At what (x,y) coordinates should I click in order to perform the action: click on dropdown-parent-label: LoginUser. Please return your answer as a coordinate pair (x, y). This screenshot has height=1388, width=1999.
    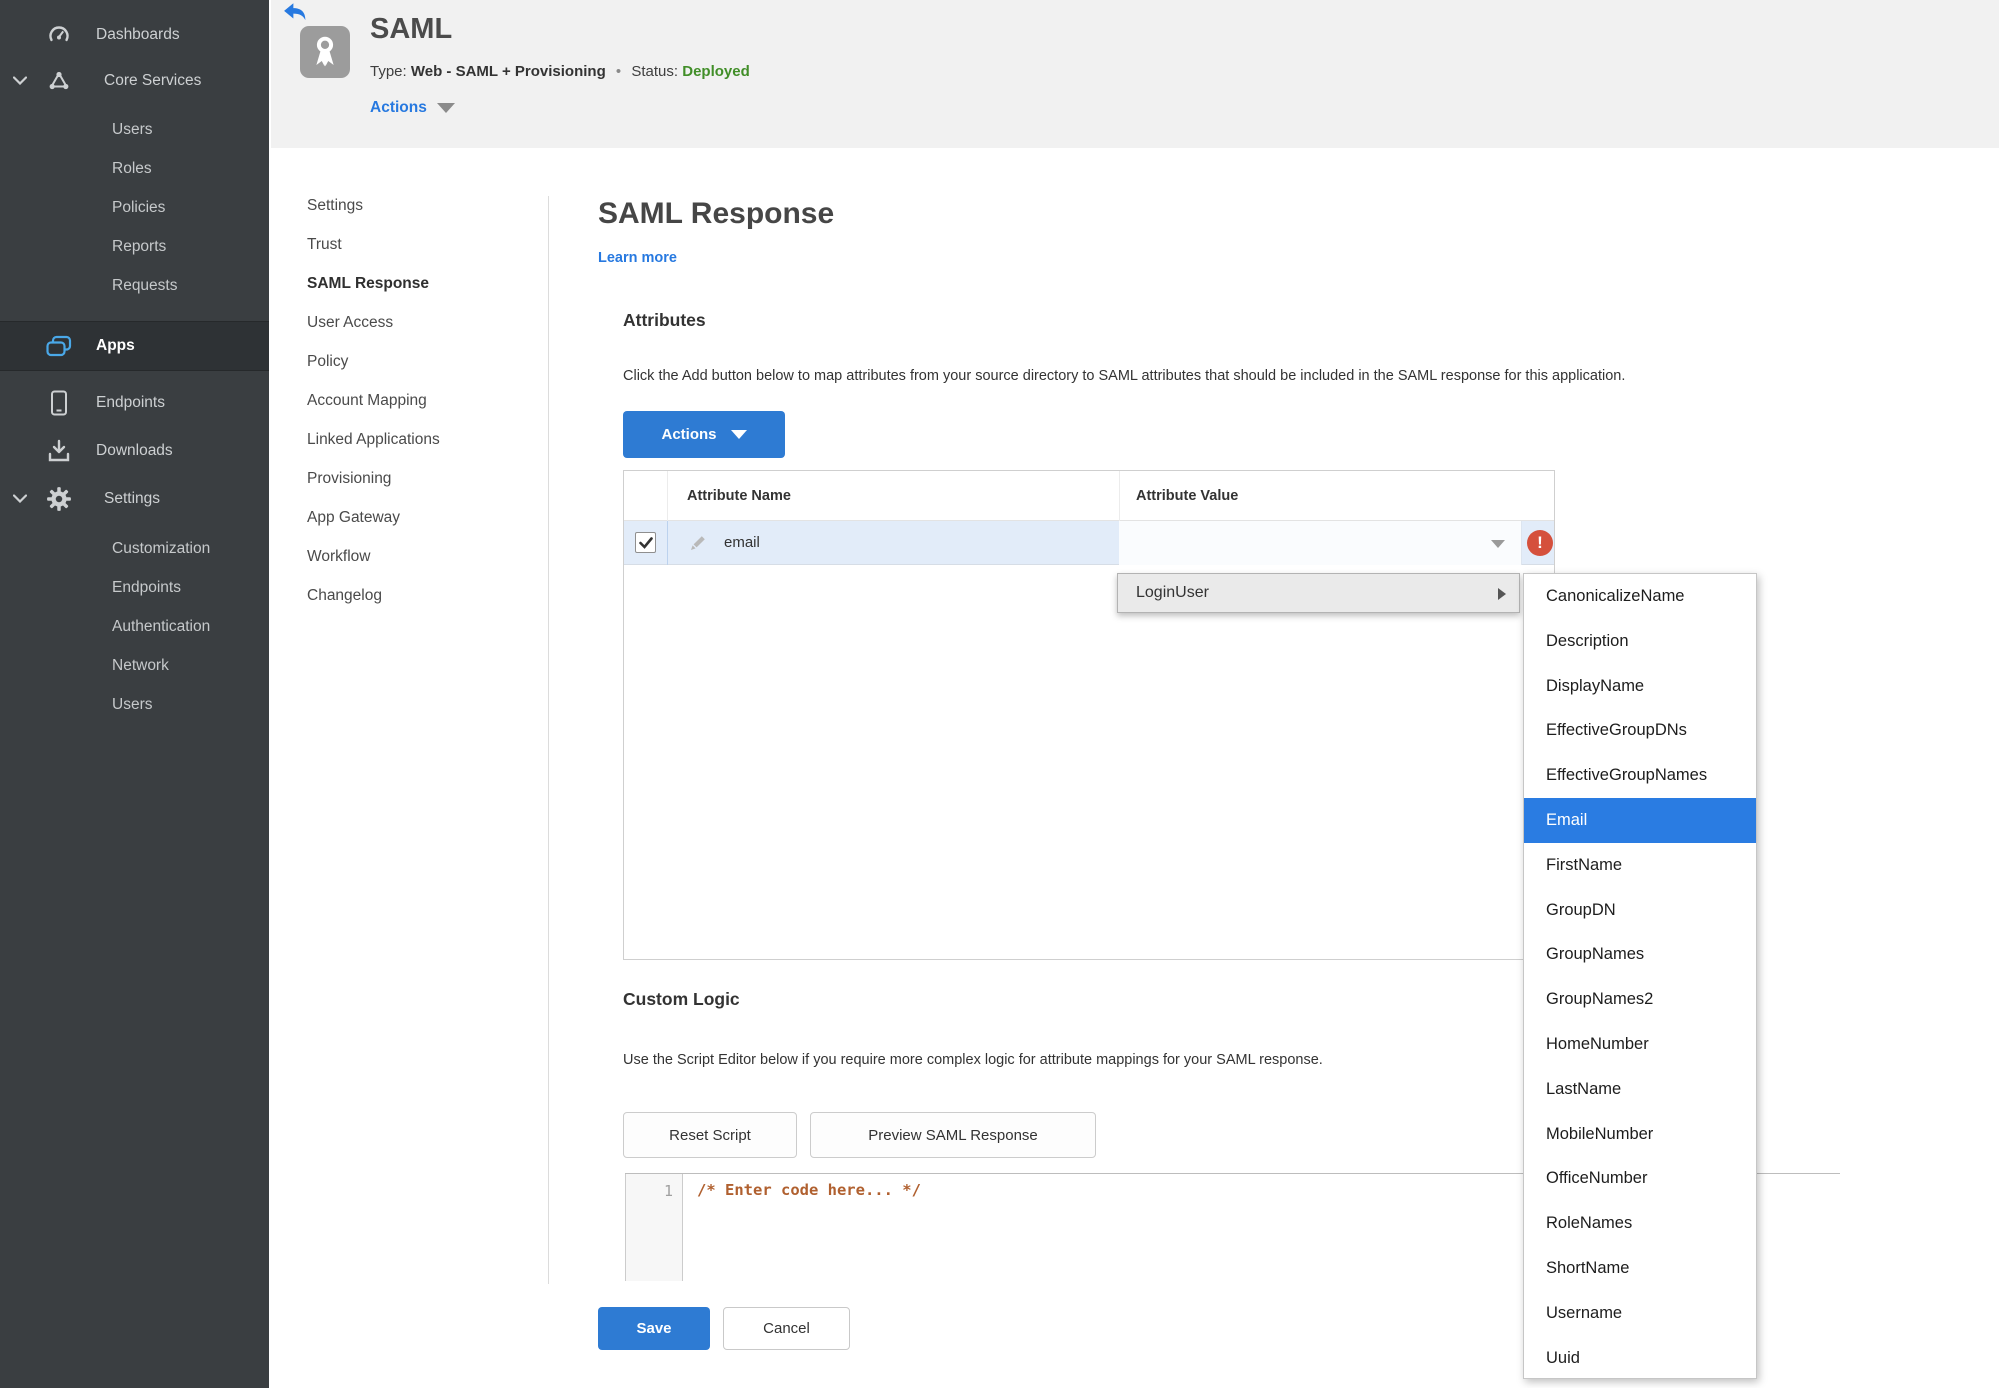
    Looking at the image, I should click on (1172, 592).